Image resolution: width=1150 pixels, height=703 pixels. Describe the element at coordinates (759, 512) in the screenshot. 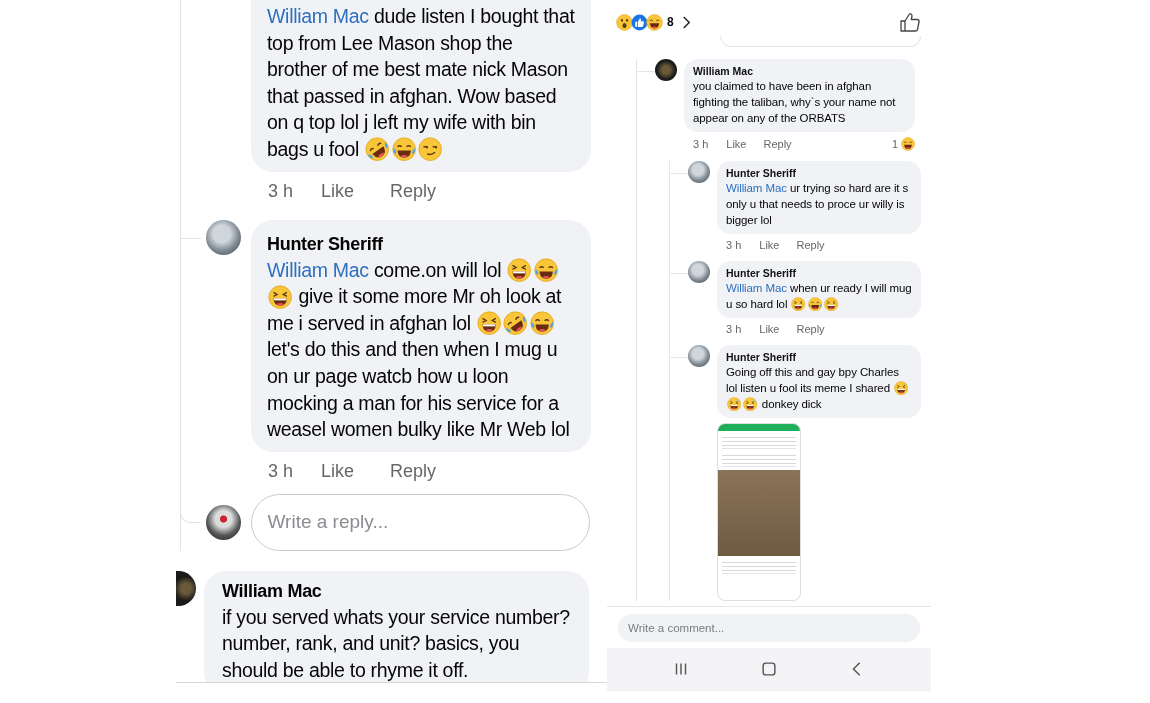

I see `shared-screenshot-image` at that location.